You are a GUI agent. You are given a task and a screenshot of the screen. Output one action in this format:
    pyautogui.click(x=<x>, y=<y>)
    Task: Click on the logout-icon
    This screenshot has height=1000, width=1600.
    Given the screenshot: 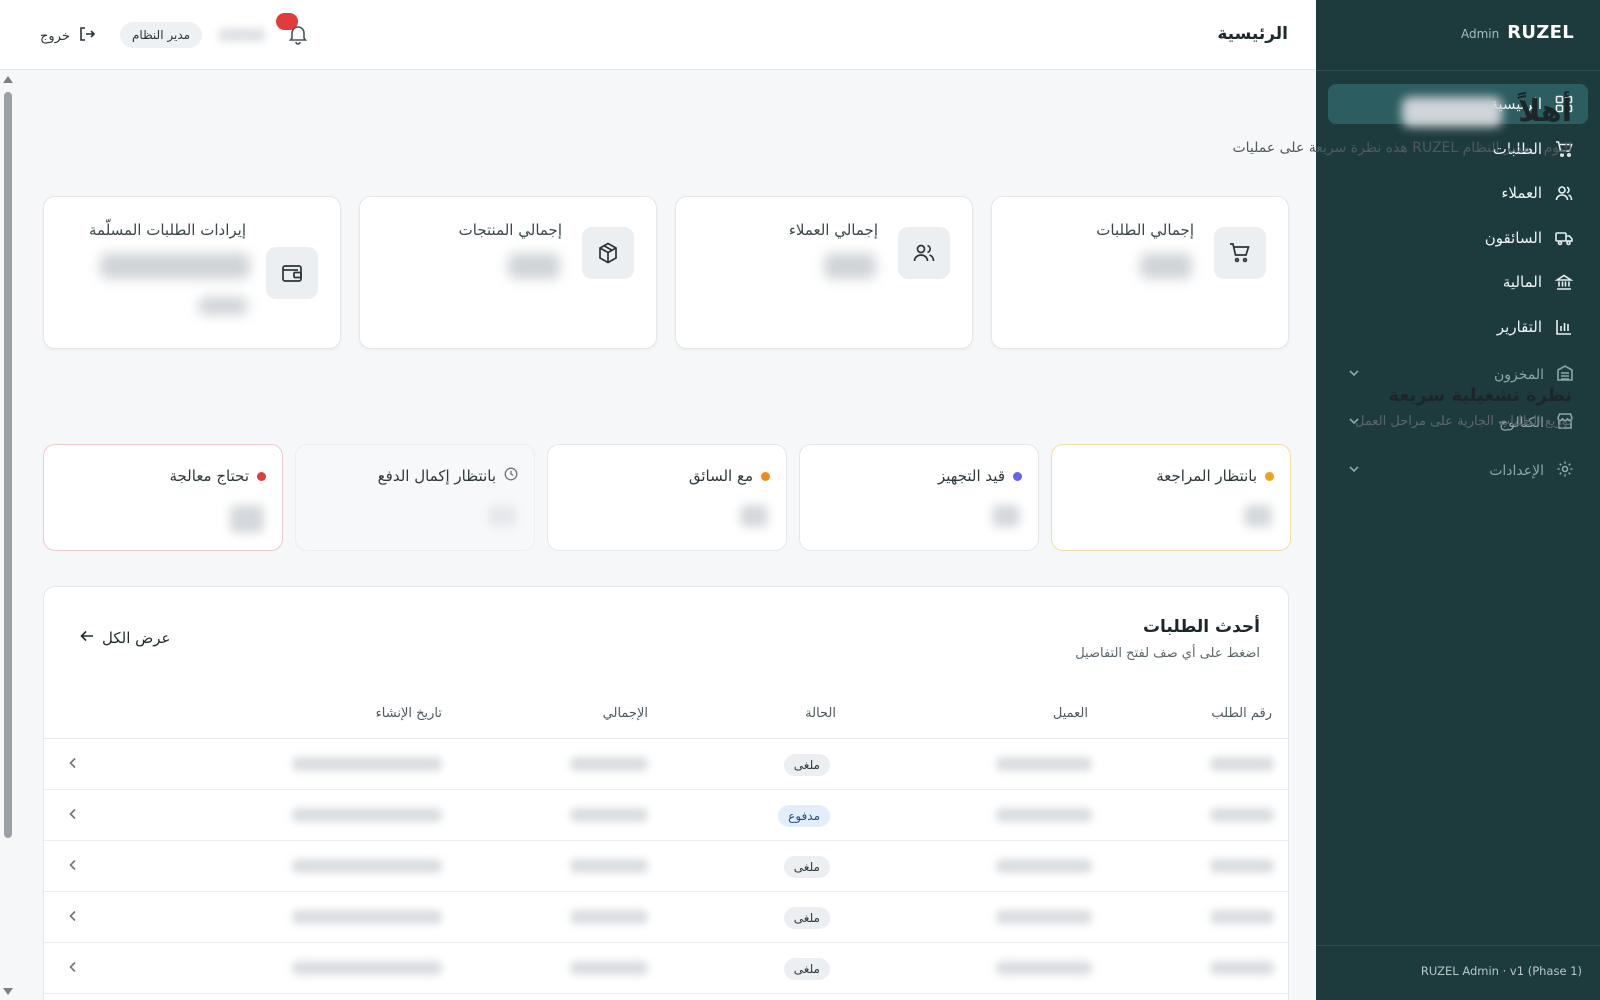 What is the action you would take?
    pyautogui.click(x=87, y=36)
    